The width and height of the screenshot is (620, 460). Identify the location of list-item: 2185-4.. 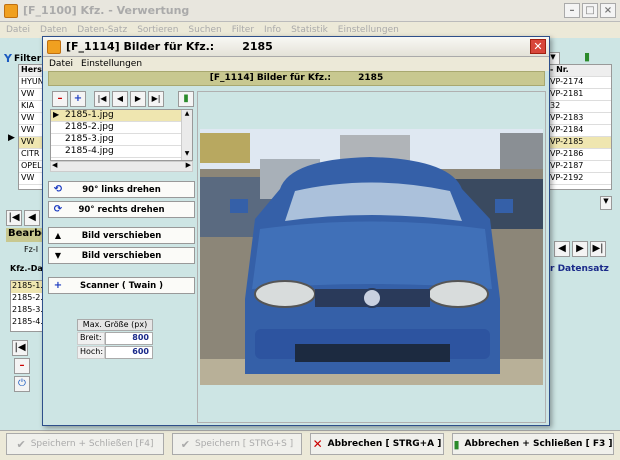
(27, 323).